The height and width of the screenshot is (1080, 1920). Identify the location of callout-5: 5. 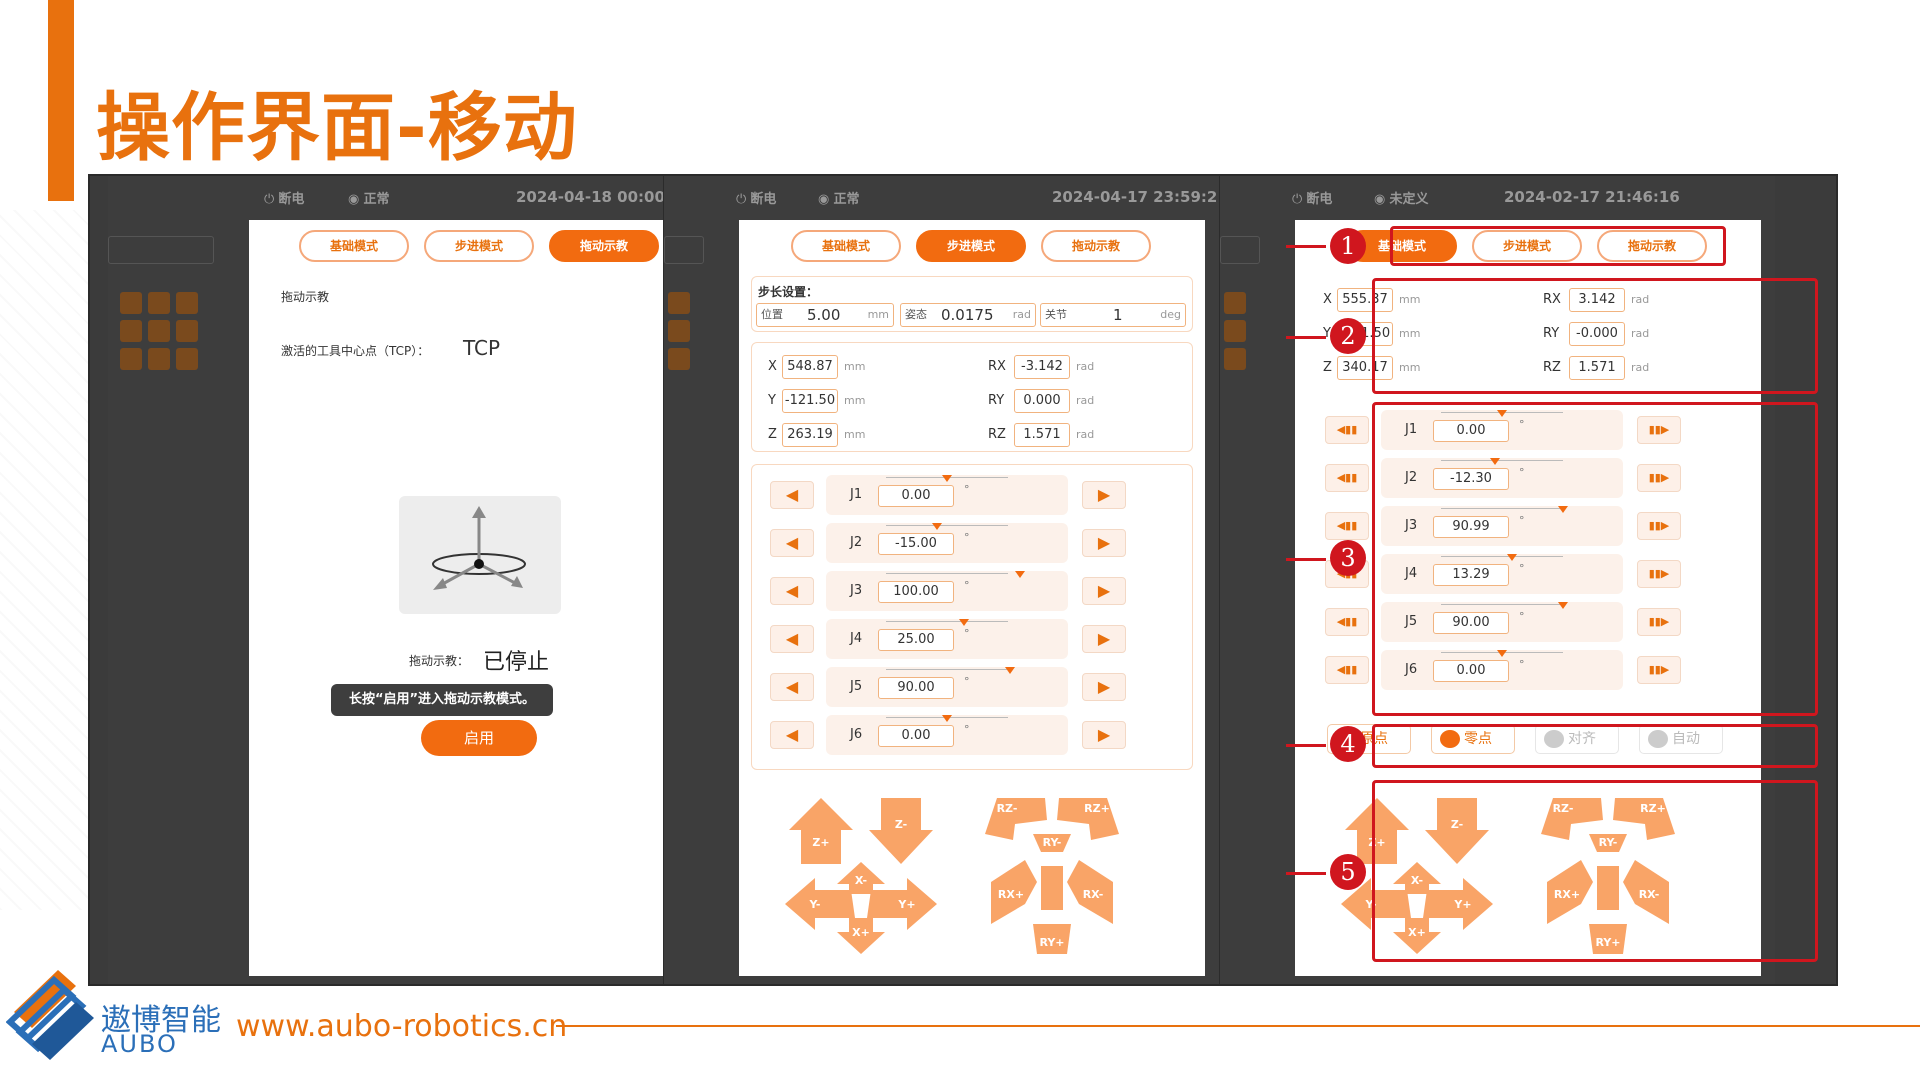
(1348, 872).